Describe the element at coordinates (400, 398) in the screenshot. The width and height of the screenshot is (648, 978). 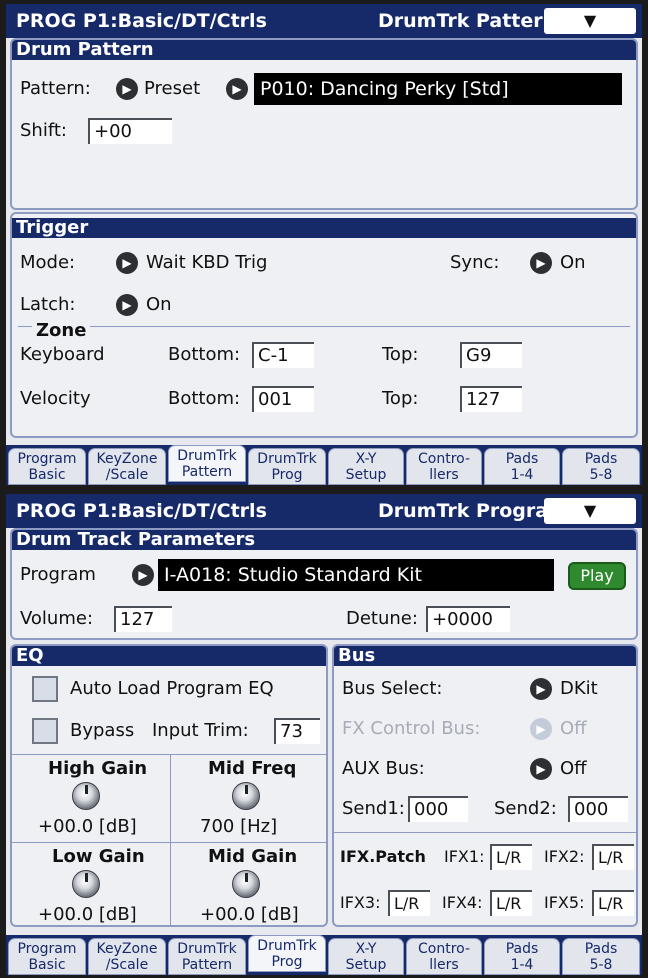
I see `velocity-top-label: Top:` at that location.